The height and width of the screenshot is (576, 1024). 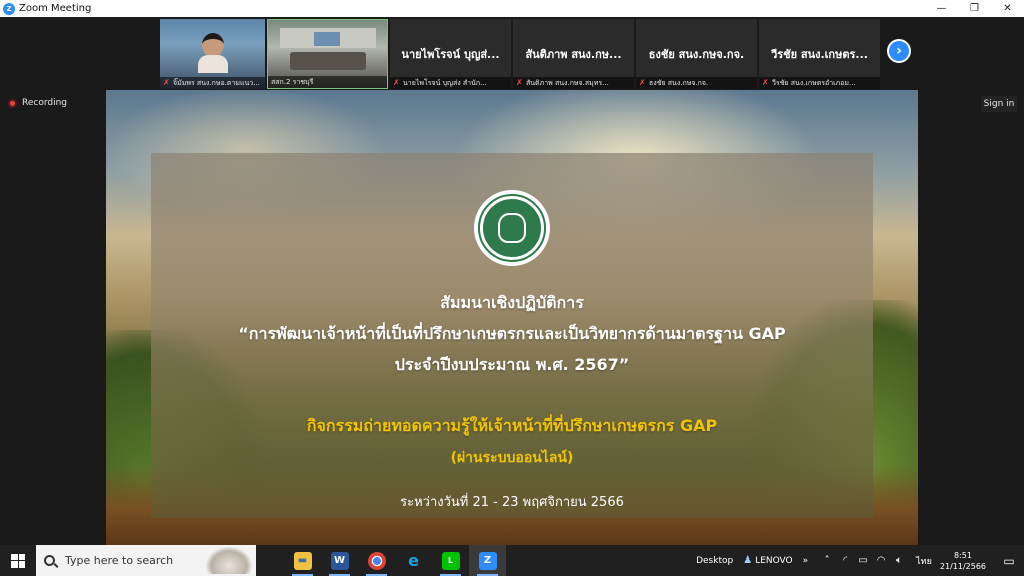 What do you see at coordinates (845, 560) in the screenshot?
I see `network-icon: ◜` at bounding box center [845, 560].